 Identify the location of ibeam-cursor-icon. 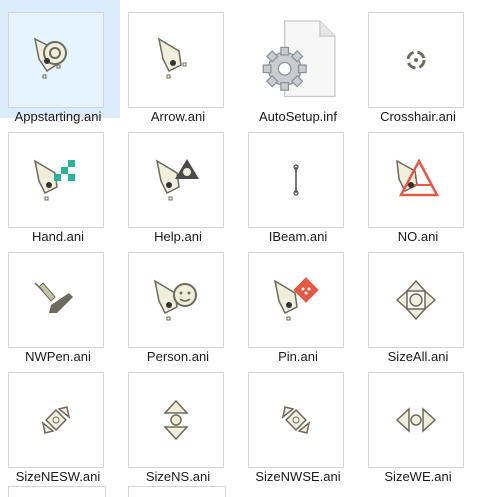
(296, 180).